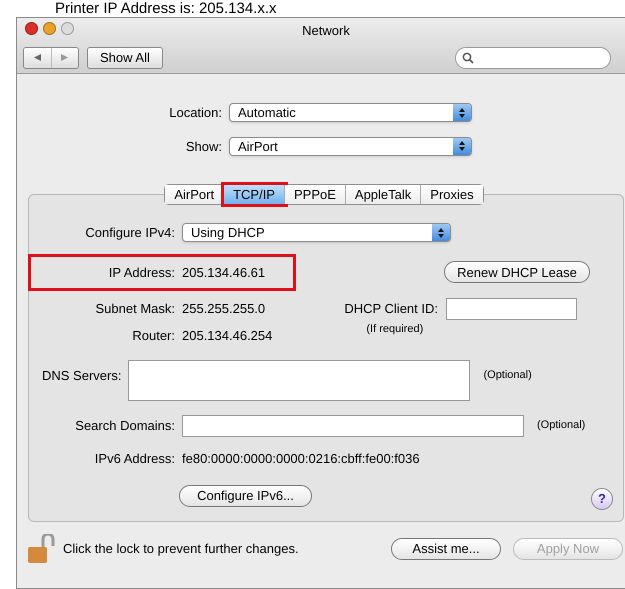 Image resolution: width=625 pixels, height=589 pixels. Describe the element at coordinates (301, 459) in the screenshot. I see `field-value: fe80:0000:0000:0000:0216:cbff:fe00:f036` at that location.